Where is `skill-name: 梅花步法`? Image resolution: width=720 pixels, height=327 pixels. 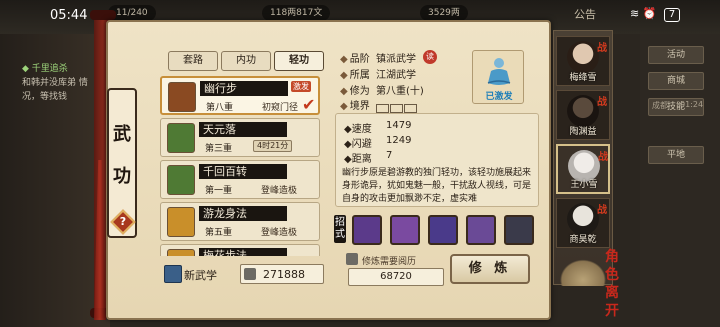
skill-name: 梅花步法 is located at coordinates (243, 252).